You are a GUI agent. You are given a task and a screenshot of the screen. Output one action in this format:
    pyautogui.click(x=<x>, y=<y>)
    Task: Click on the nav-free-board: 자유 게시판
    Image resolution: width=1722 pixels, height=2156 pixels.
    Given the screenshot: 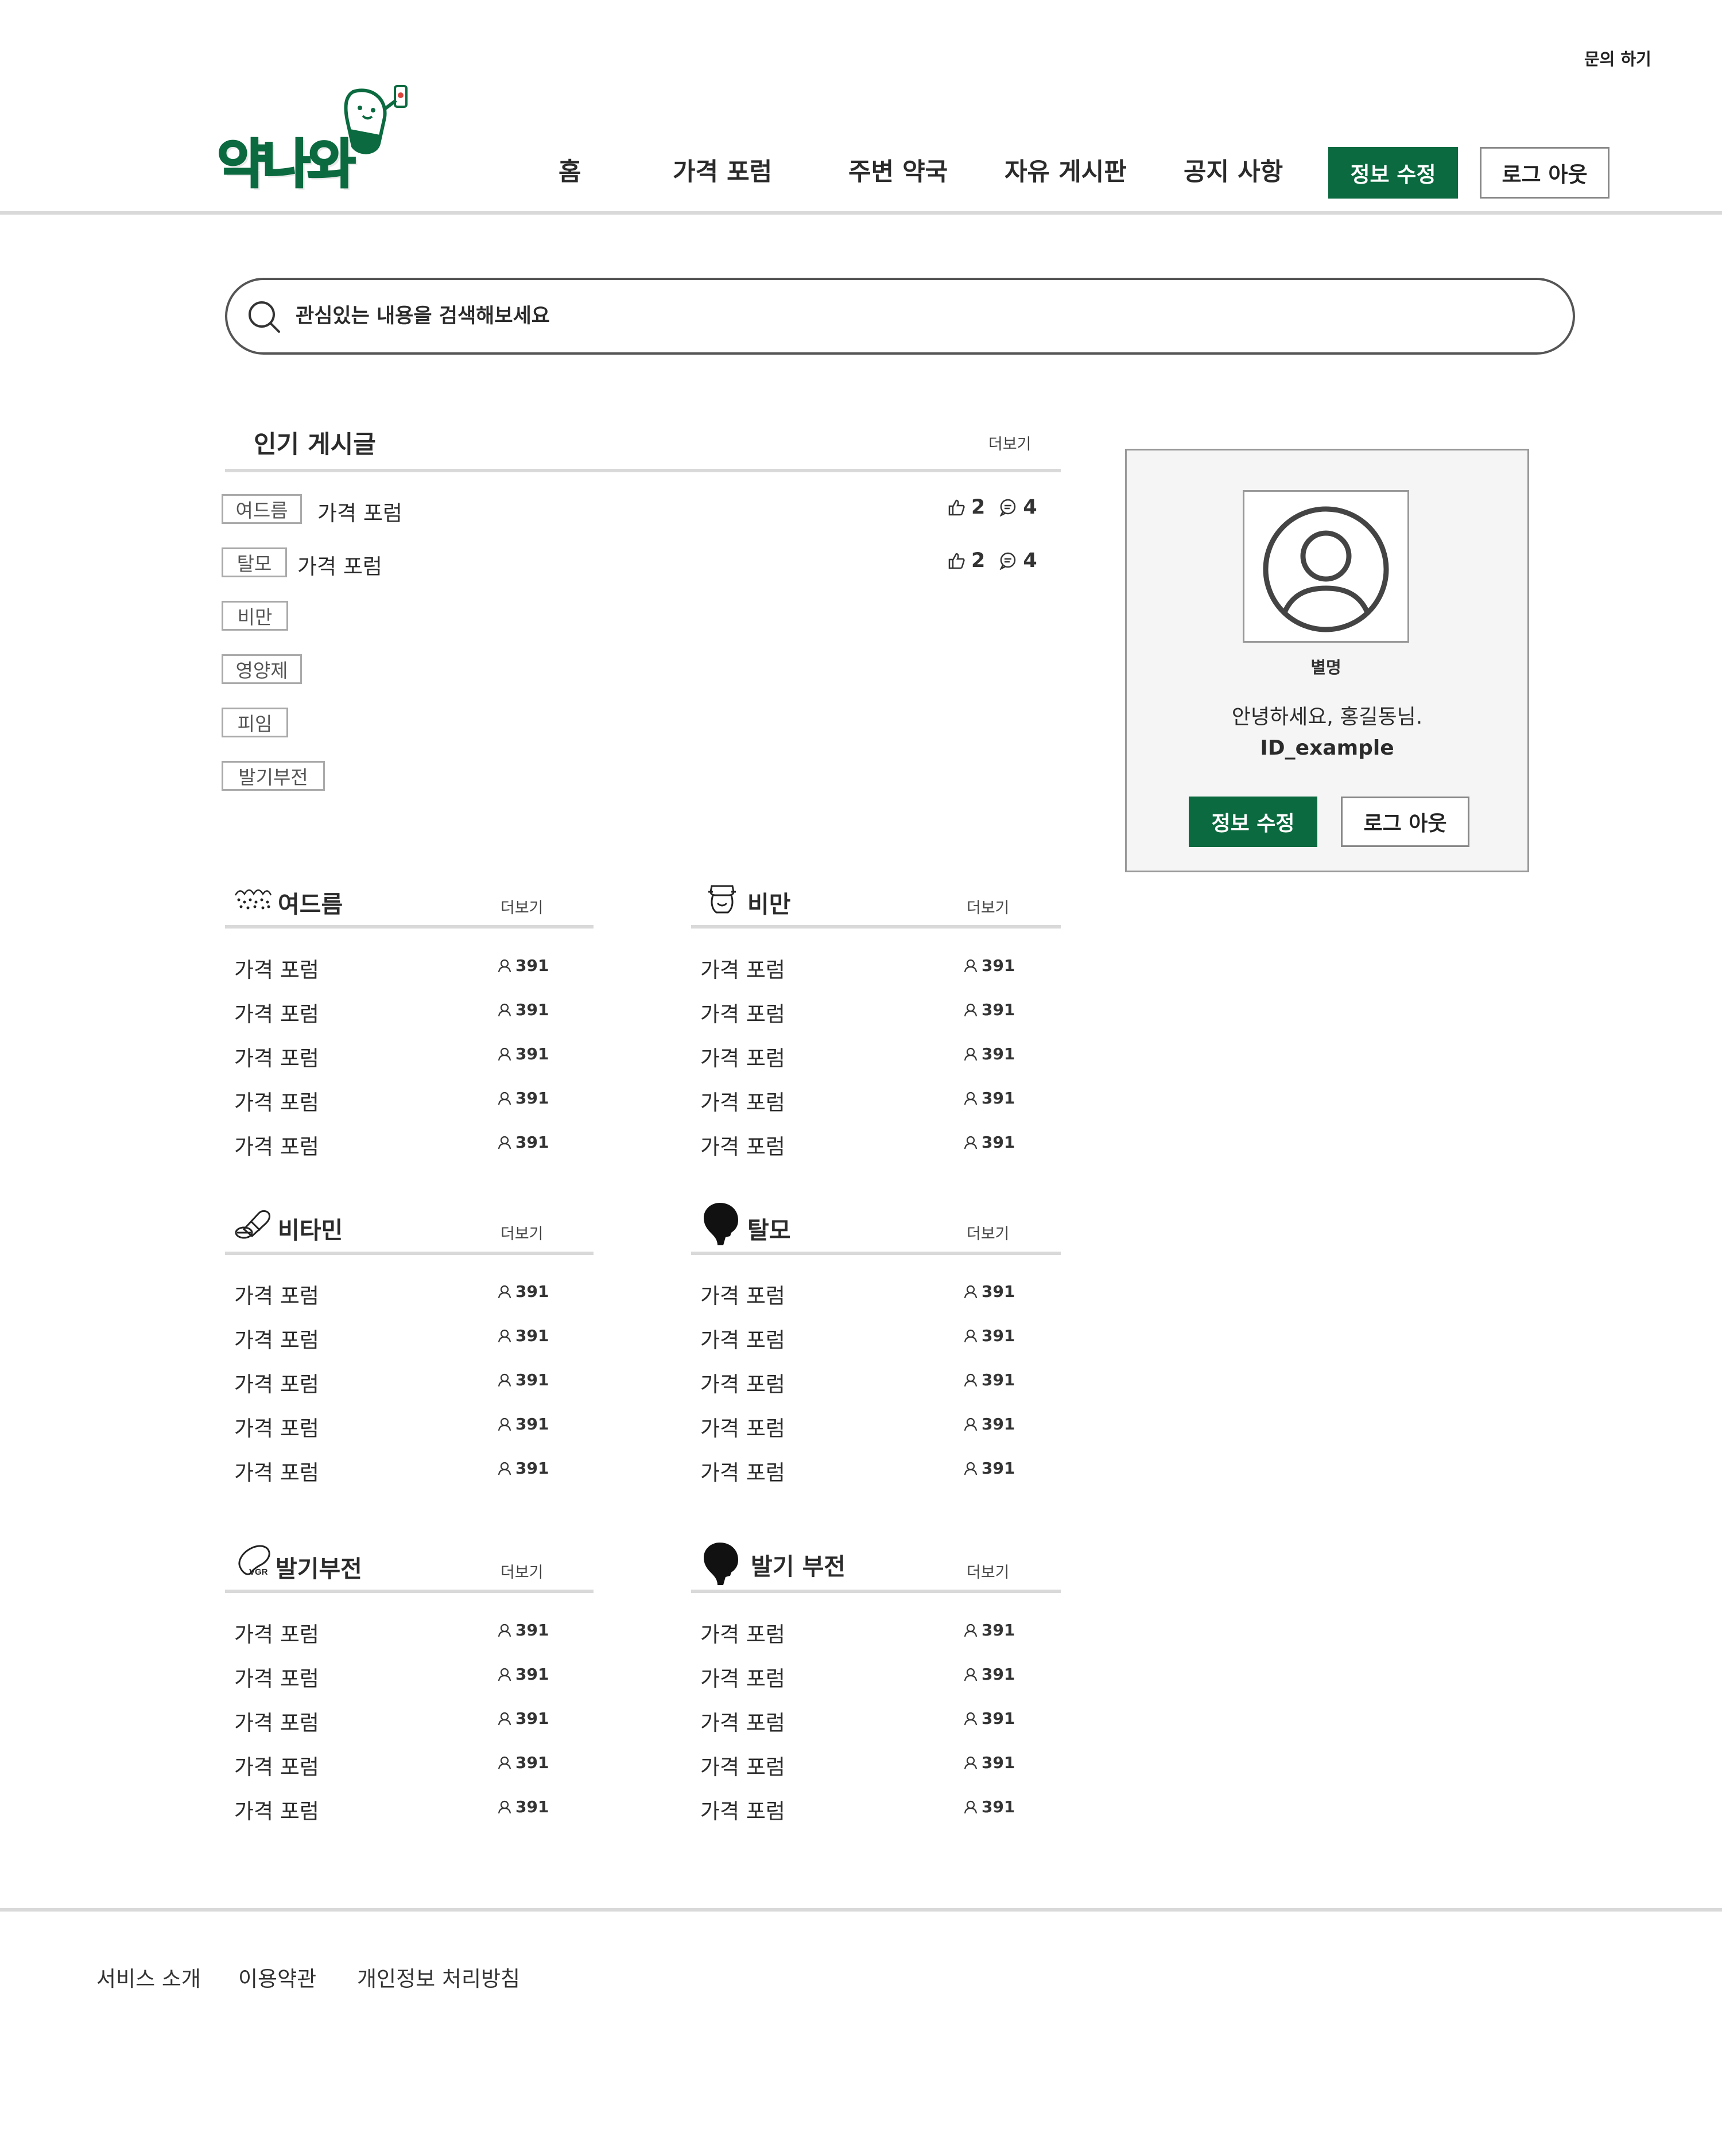 What is the action you would take?
    pyautogui.click(x=1065, y=170)
    